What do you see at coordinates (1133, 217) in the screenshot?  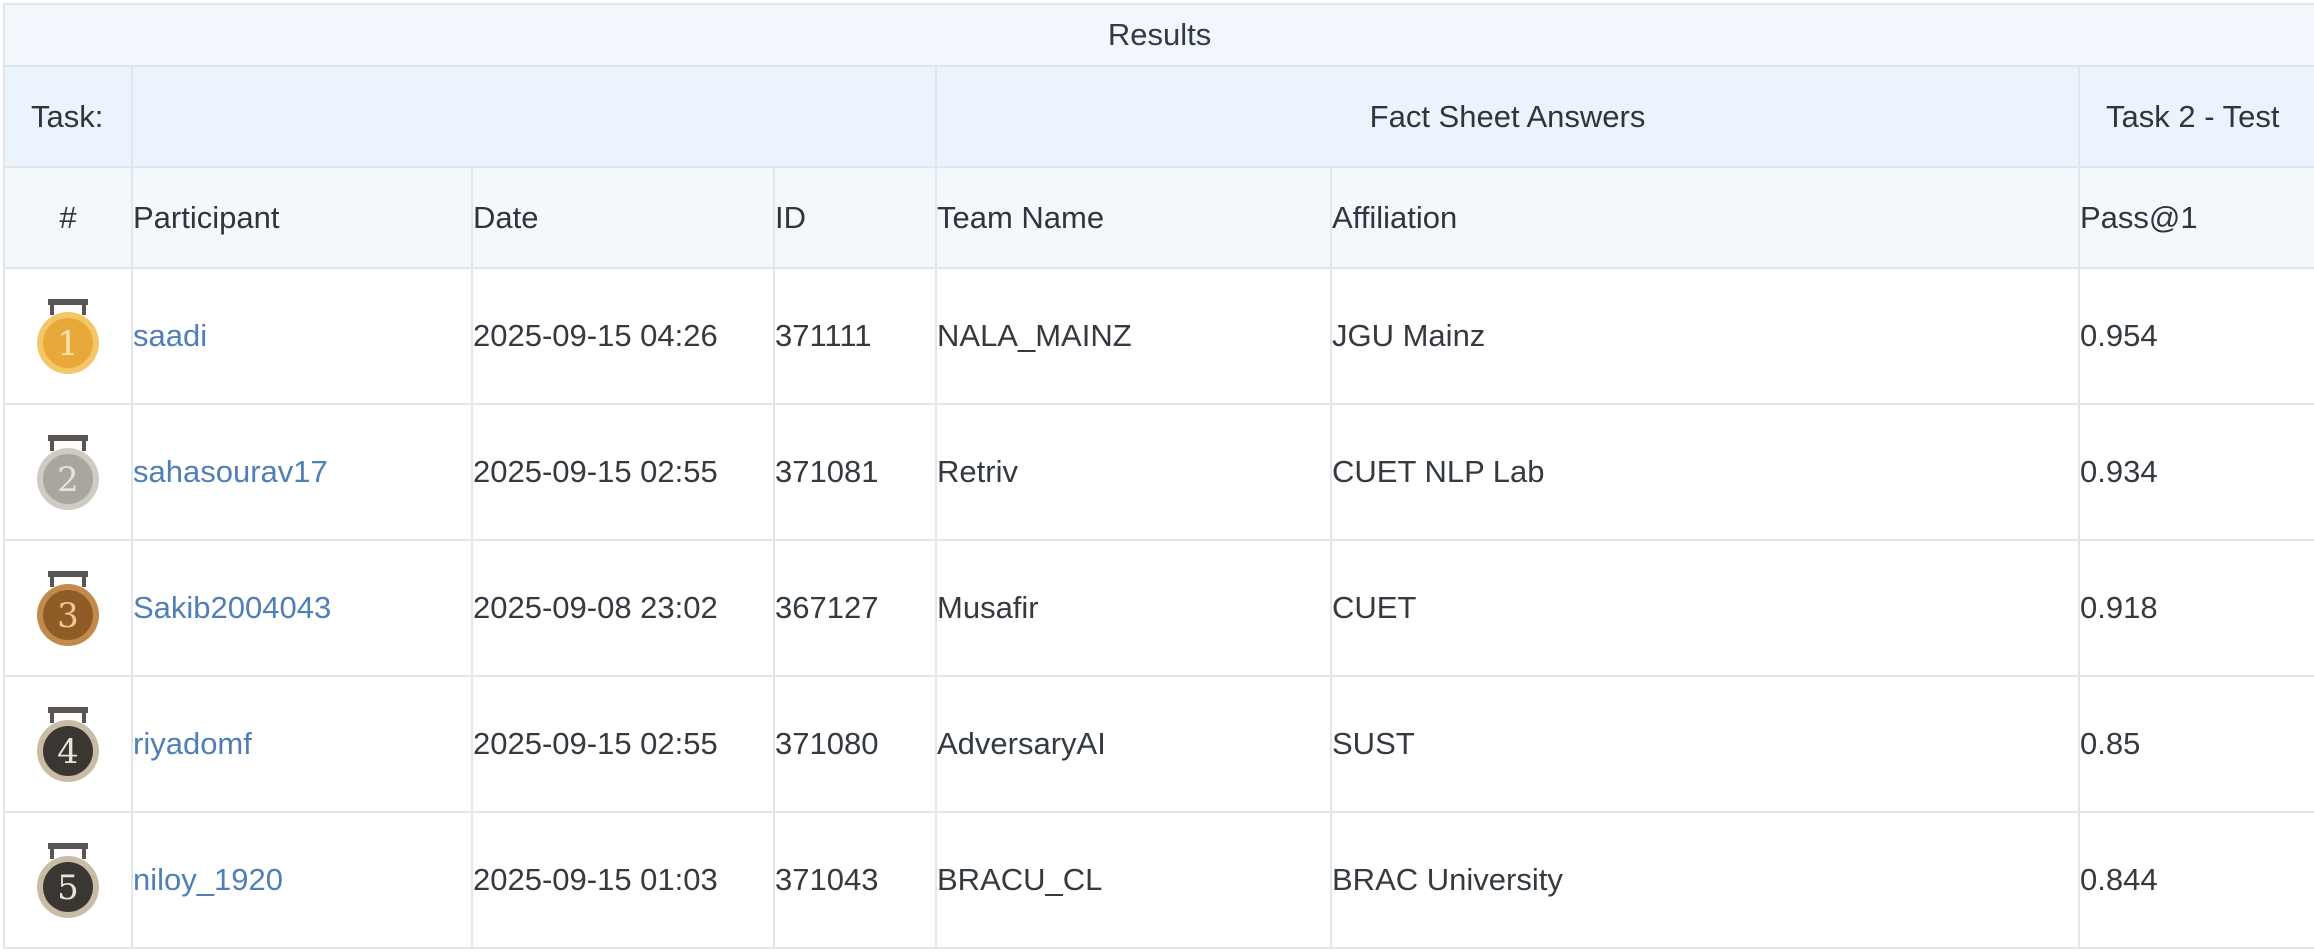 I see `column-header-team-name: Team Name` at bounding box center [1133, 217].